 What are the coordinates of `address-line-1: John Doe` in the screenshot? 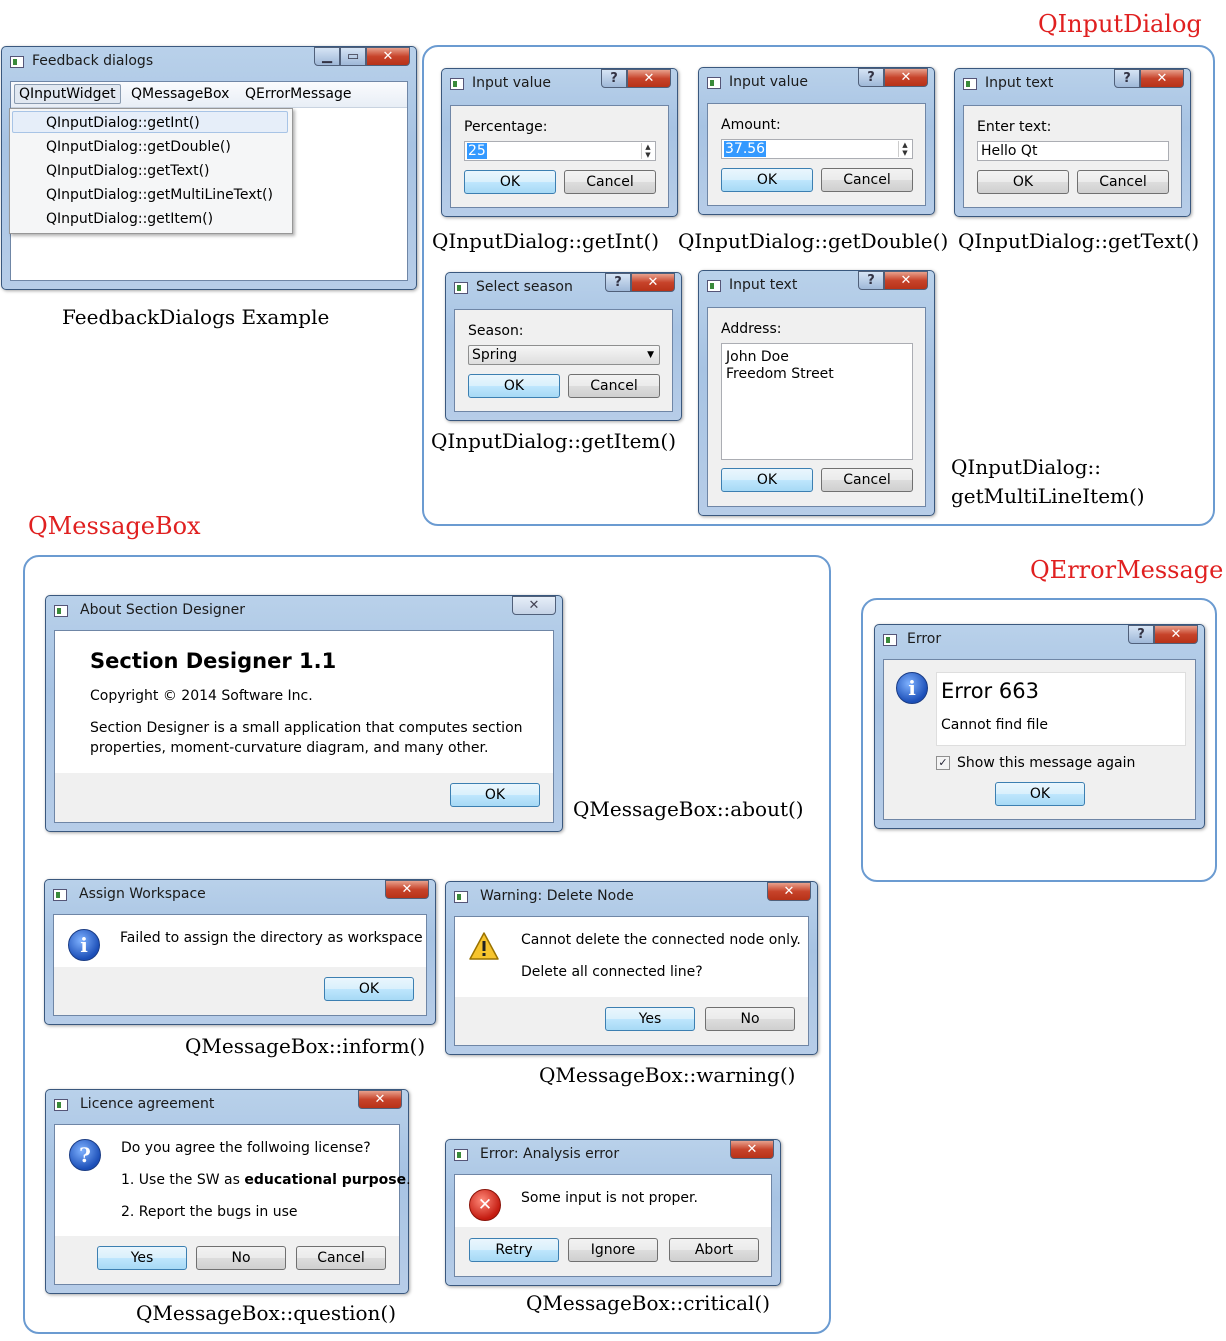 It's located at (757, 357).